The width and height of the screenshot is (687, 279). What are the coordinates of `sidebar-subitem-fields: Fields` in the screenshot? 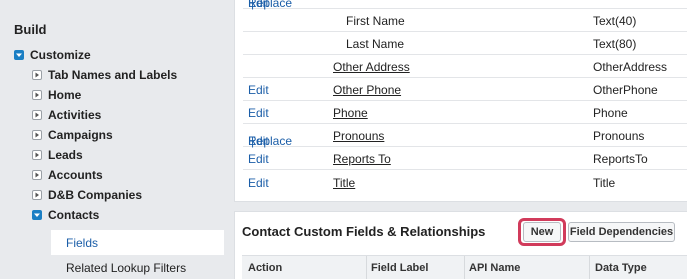 It's located at (137, 242).